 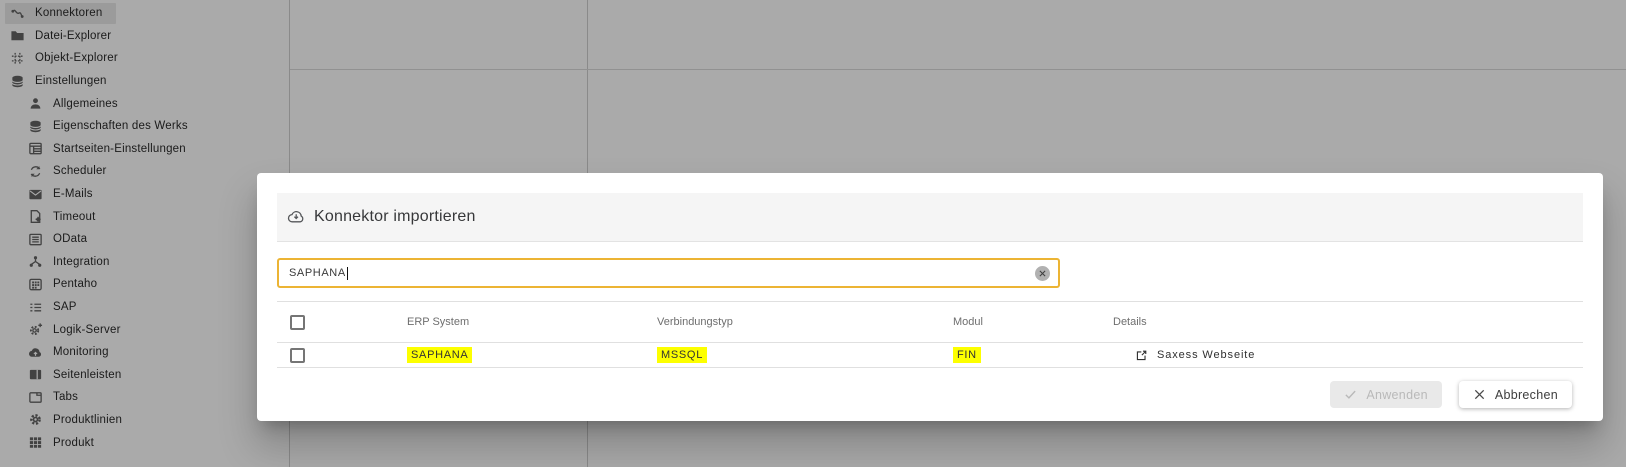 I want to click on row-checkbox, so click(x=297, y=355).